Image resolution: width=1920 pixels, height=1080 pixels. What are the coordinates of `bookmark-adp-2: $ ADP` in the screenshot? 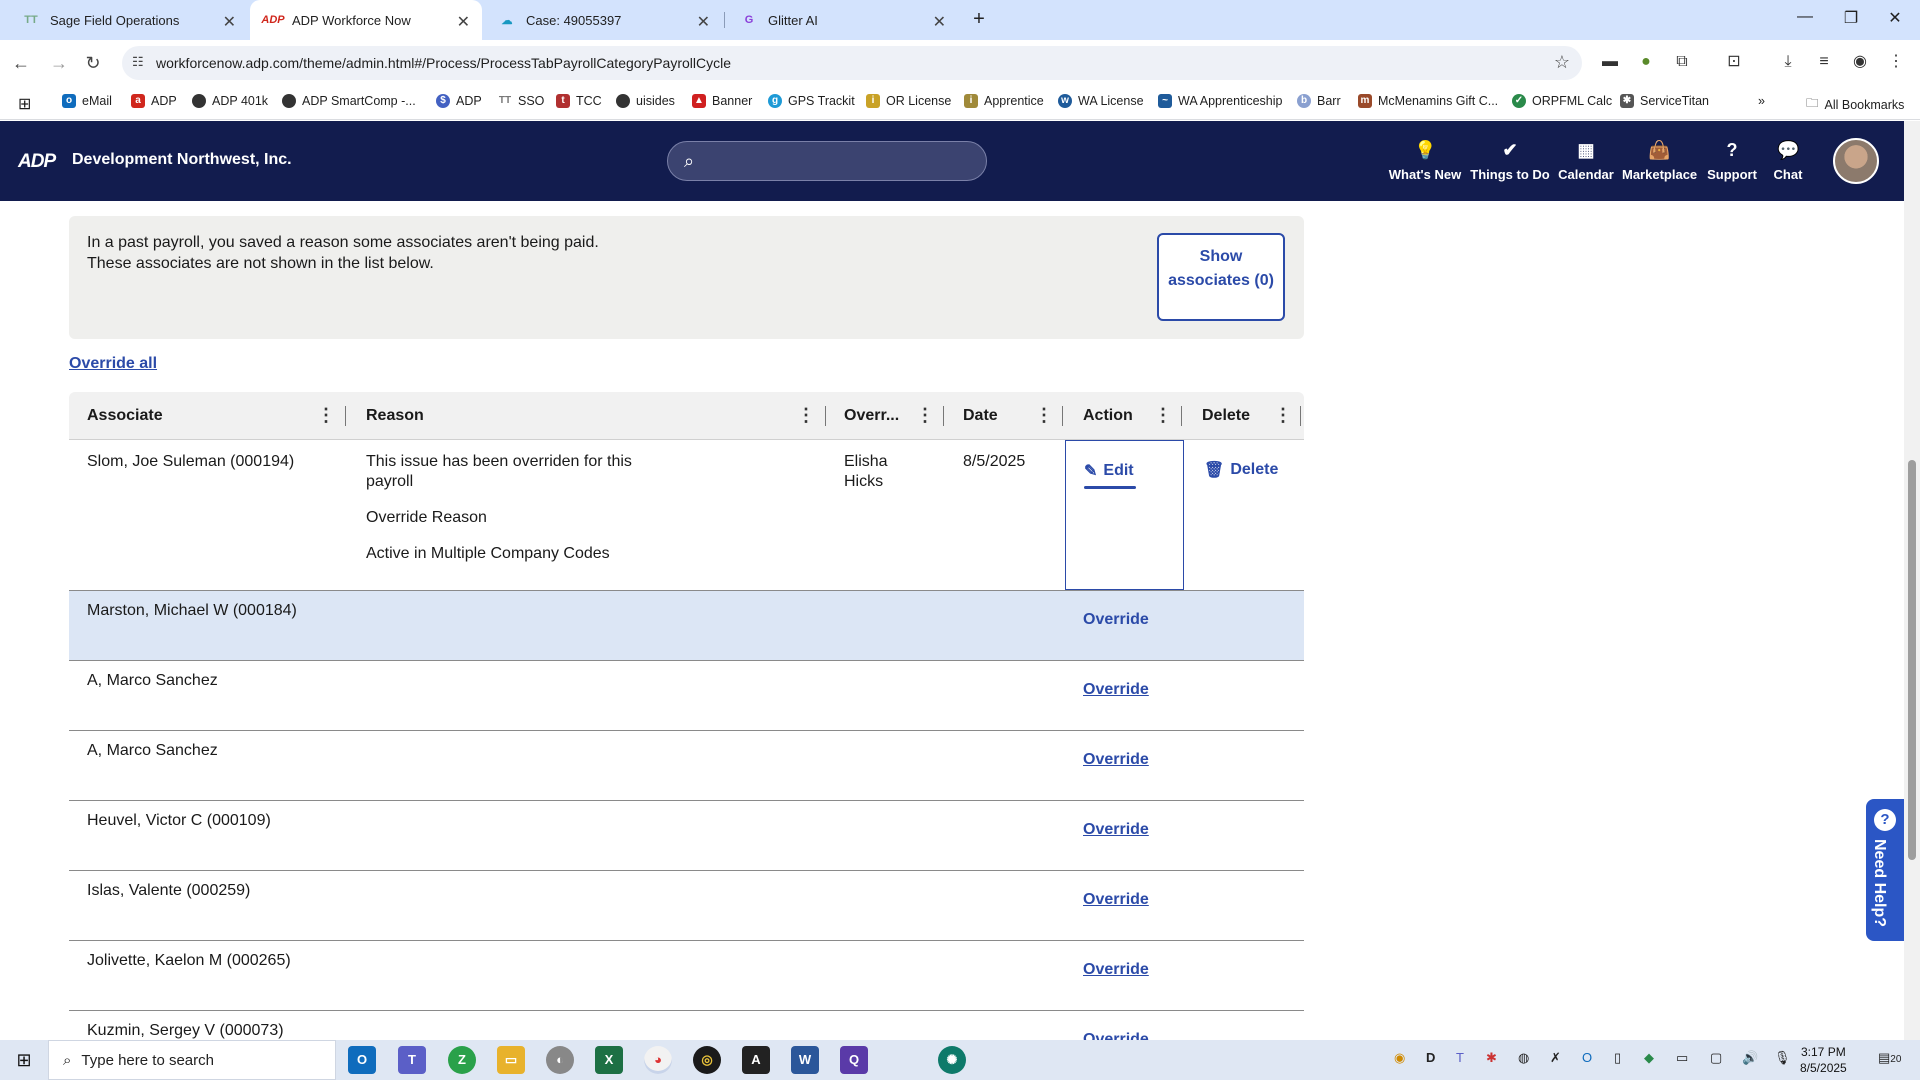 It's located at (459, 101).